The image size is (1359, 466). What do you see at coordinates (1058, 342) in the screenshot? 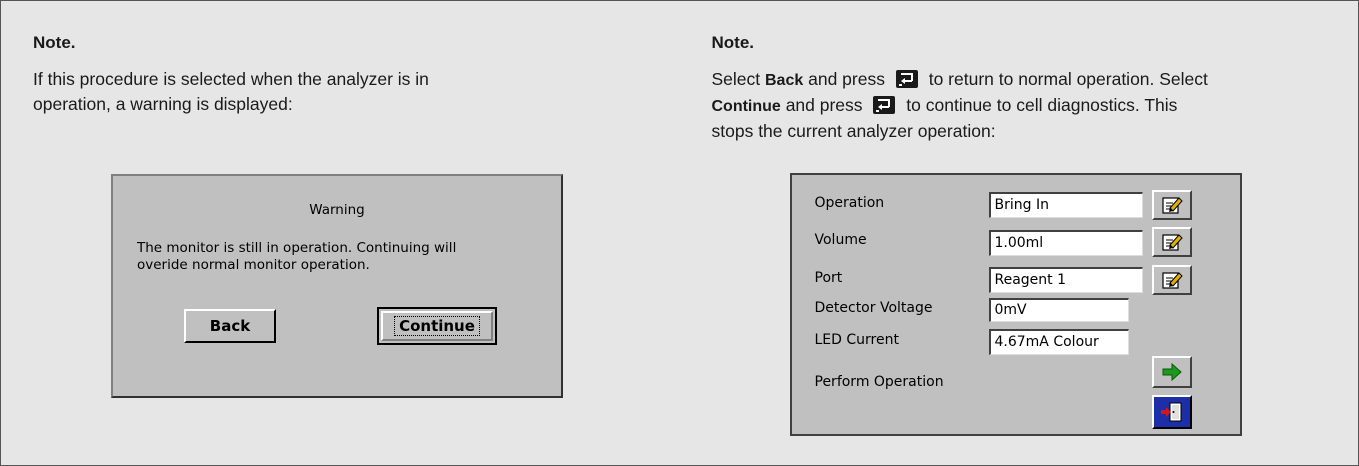
I see `led-current-field: 4.67mA Colour` at bounding box center [1058, 342].